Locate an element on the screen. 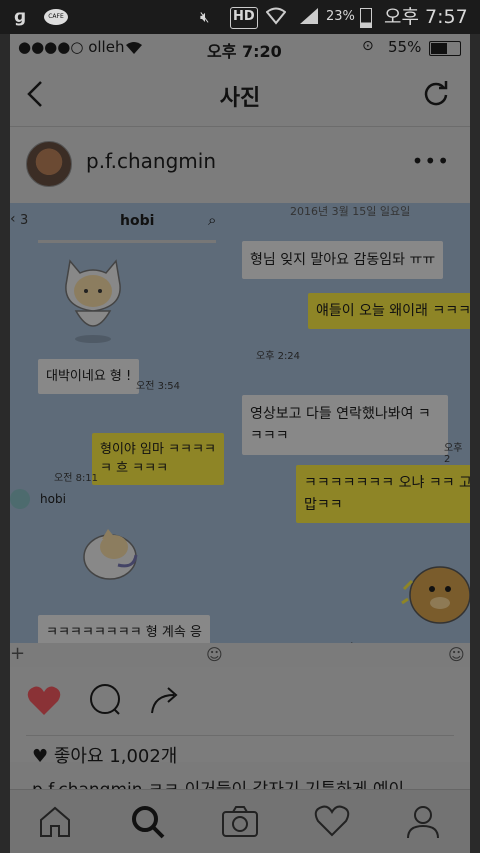  rotation-lock-icon: ⊙ is located at coordinates (368, 46).